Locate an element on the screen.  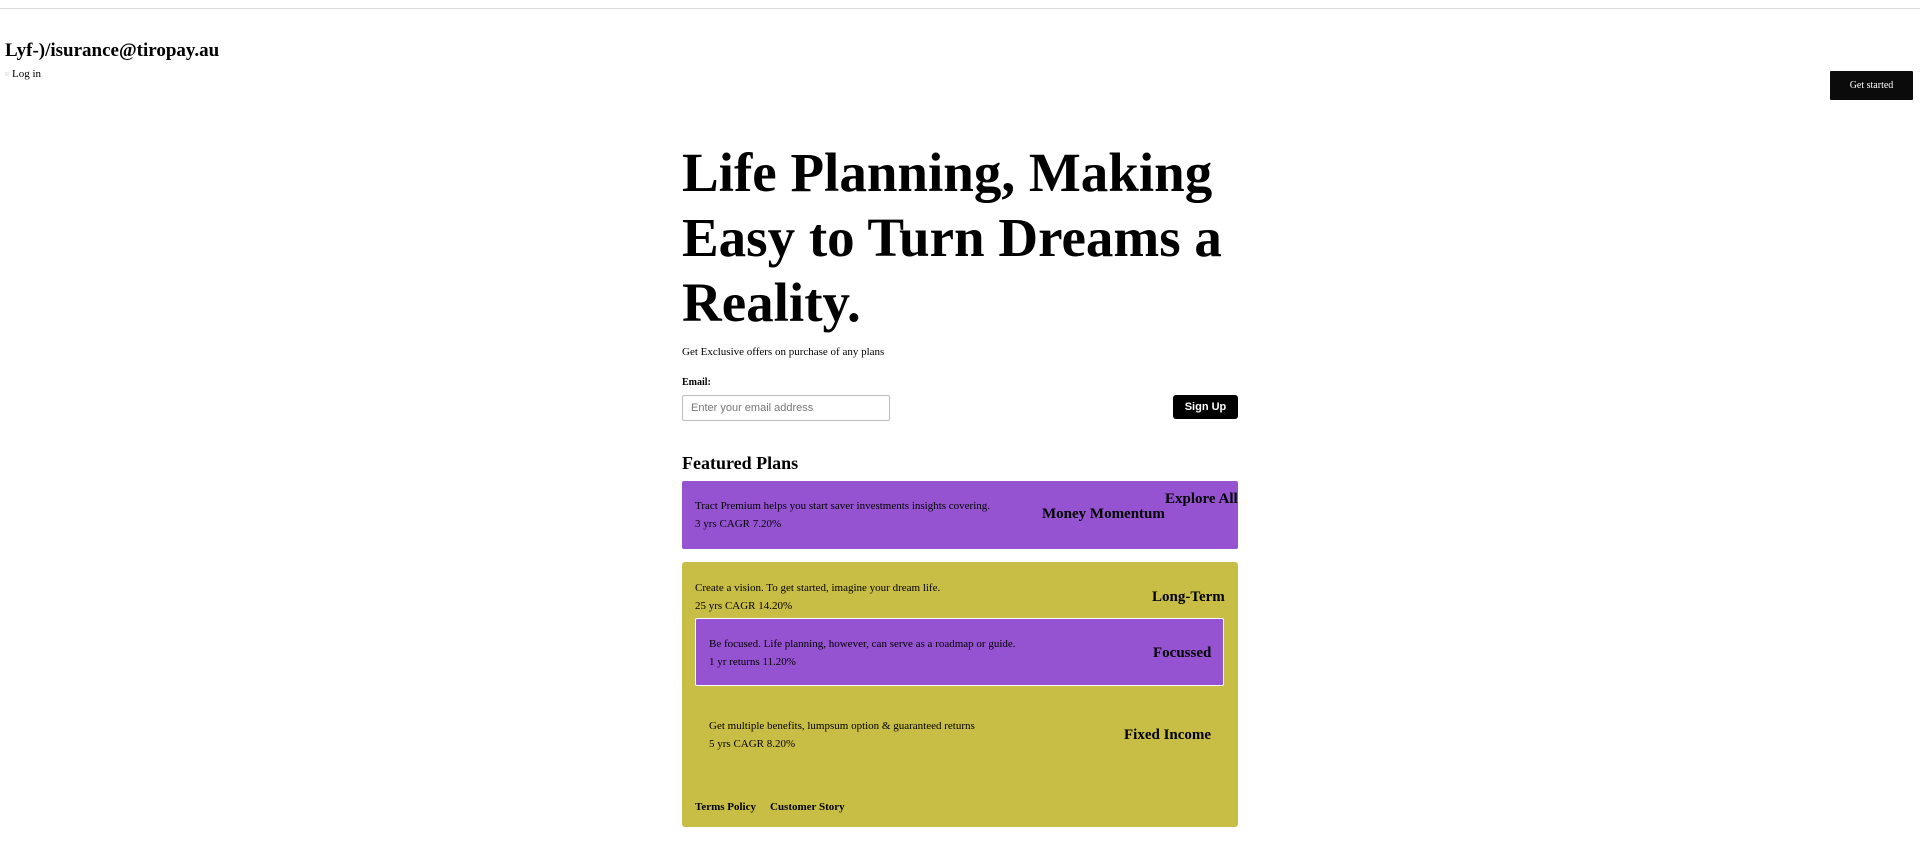
login-link: Log in is located at coordinates (23, 74).